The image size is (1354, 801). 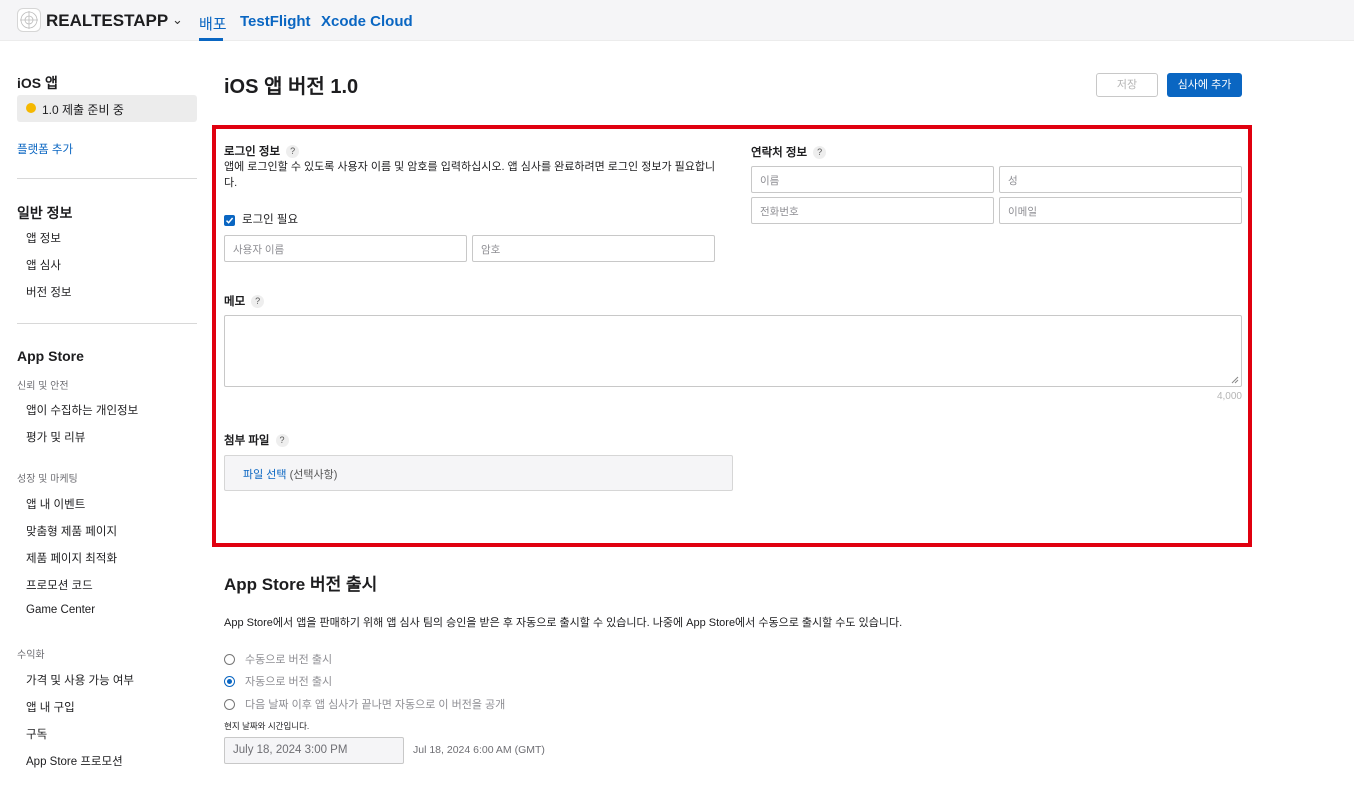 I want to click on password-input: 암호, so click(x=593, y=248).